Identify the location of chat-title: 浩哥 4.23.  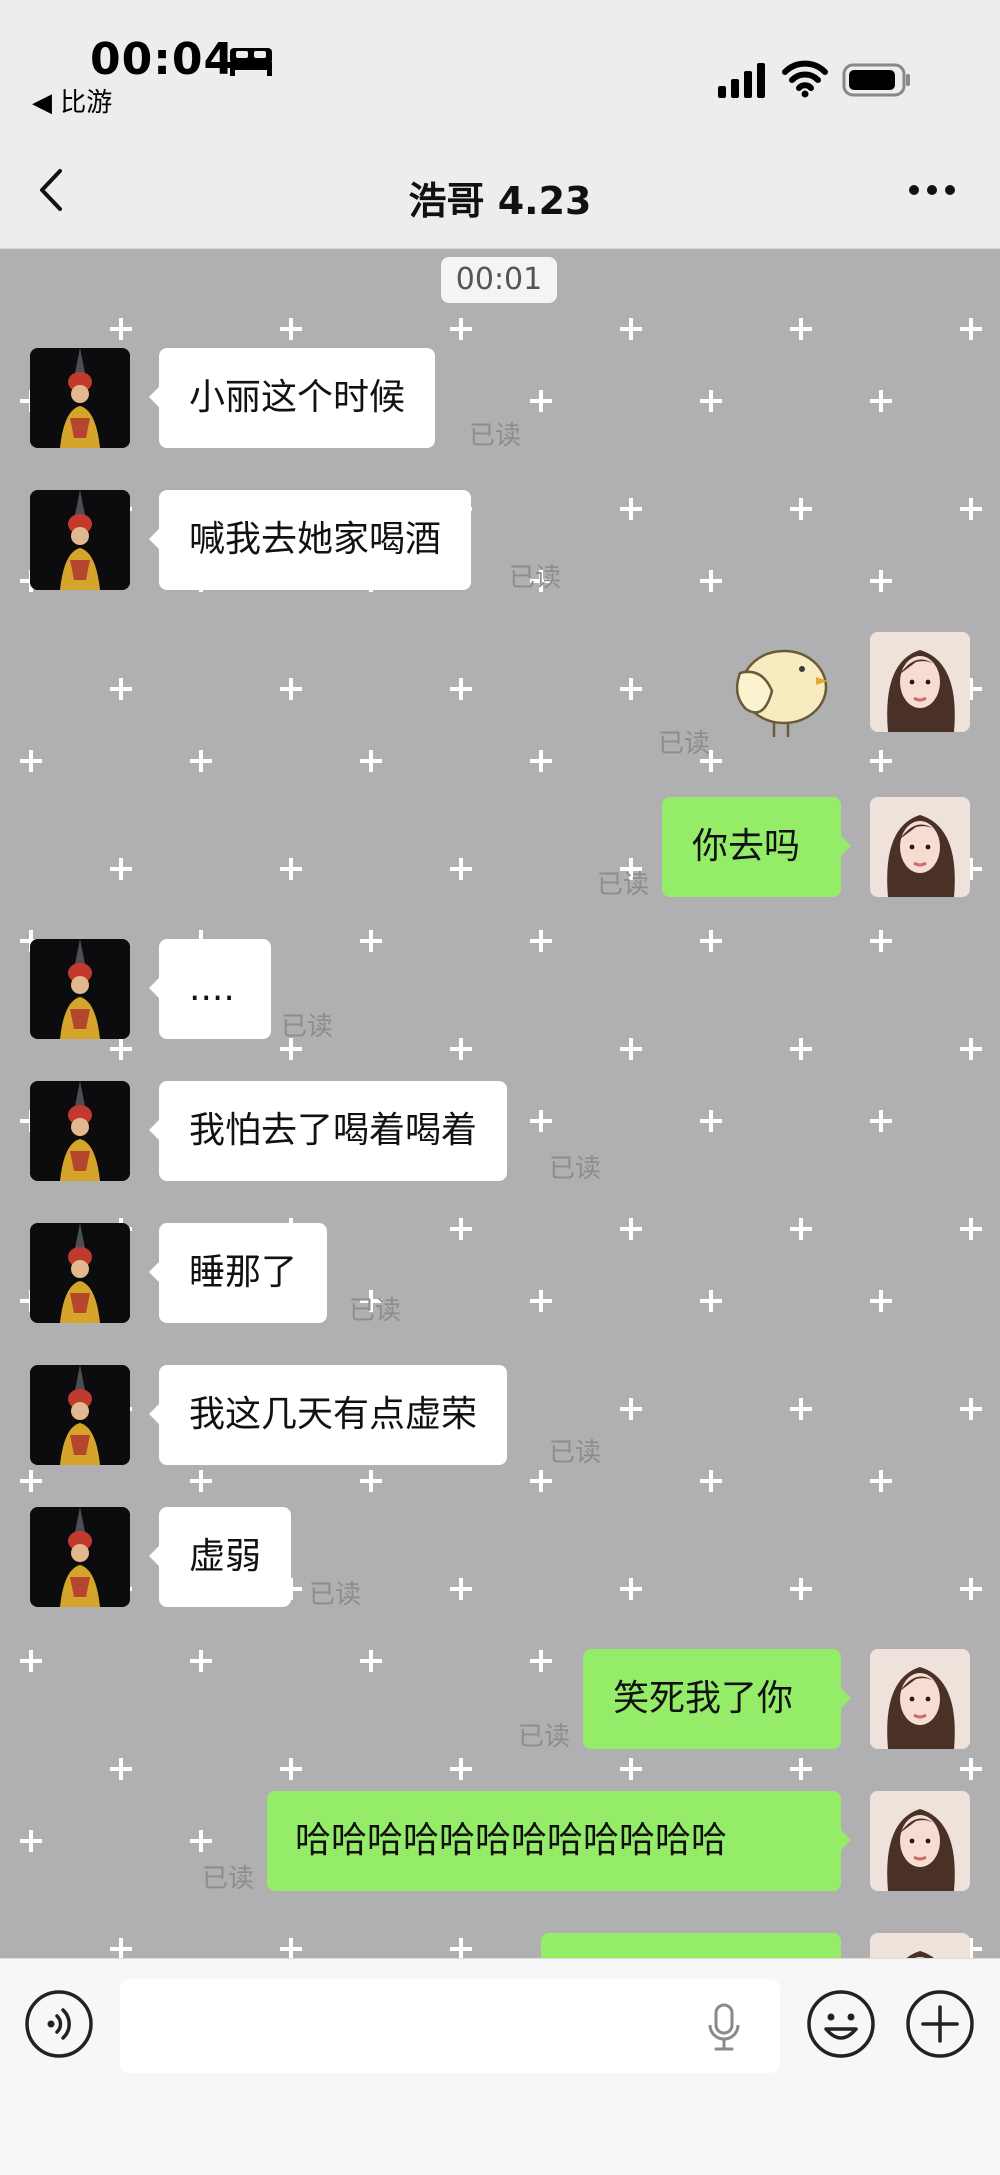
(500, 201).